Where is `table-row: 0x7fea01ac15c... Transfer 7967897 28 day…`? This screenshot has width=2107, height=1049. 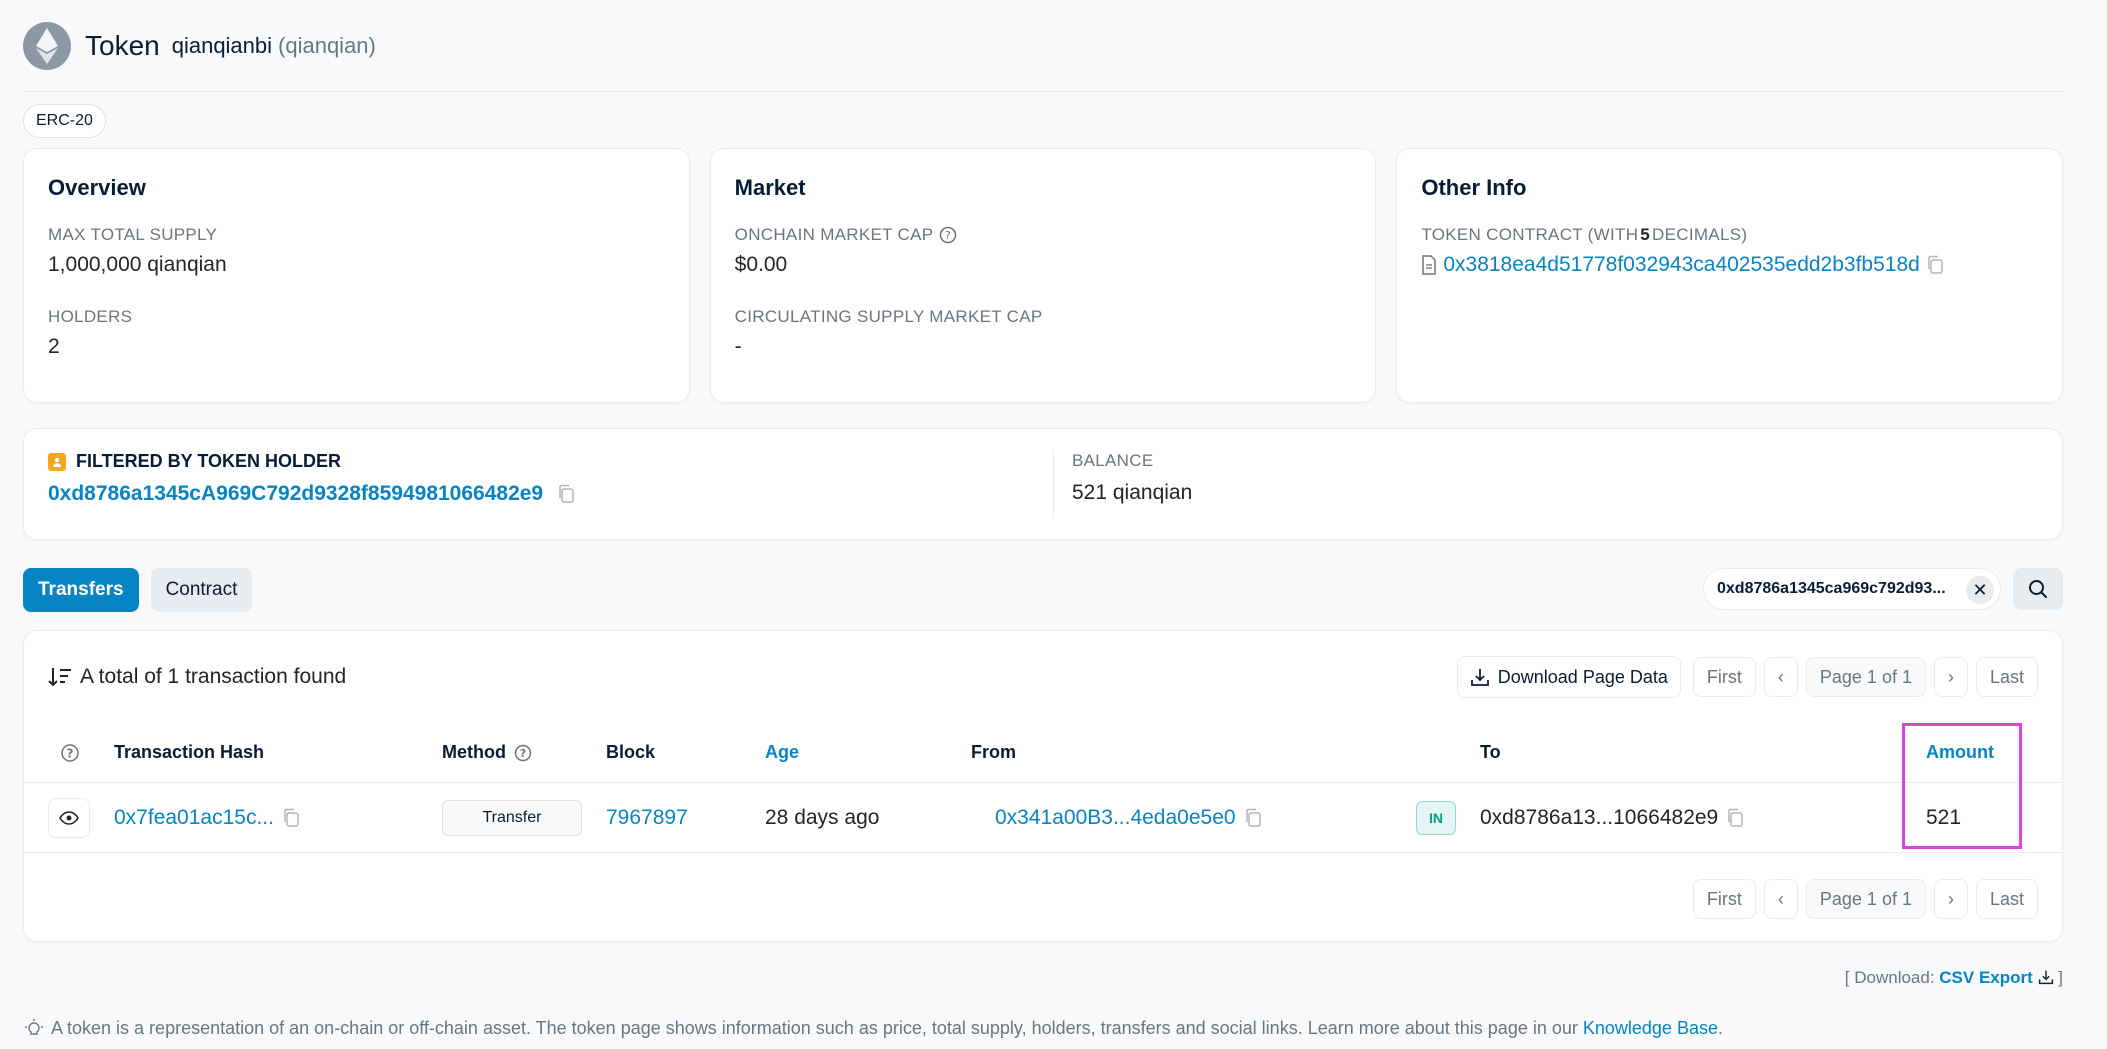
table-row: 0x7fea01ac15c... Transfer 7967897 28 day… is located at coordinates (1043, 818).